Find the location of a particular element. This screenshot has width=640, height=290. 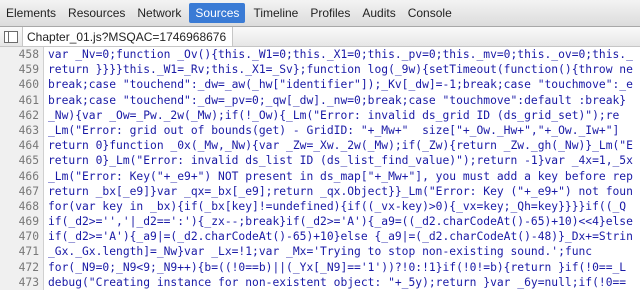

tab-profiles: Profiles is located at coordinates (330, 13).